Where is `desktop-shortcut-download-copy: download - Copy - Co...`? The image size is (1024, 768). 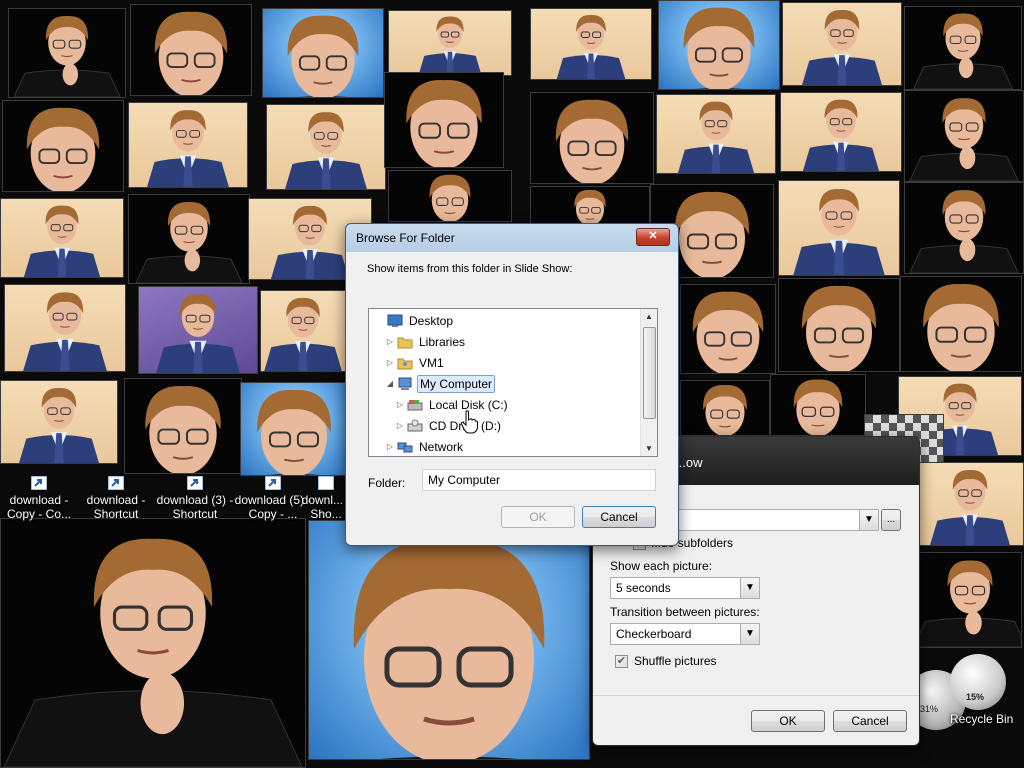
desktop-shortcut-download-copy: download - Copy - Co... is located at coordinates (40, 498).